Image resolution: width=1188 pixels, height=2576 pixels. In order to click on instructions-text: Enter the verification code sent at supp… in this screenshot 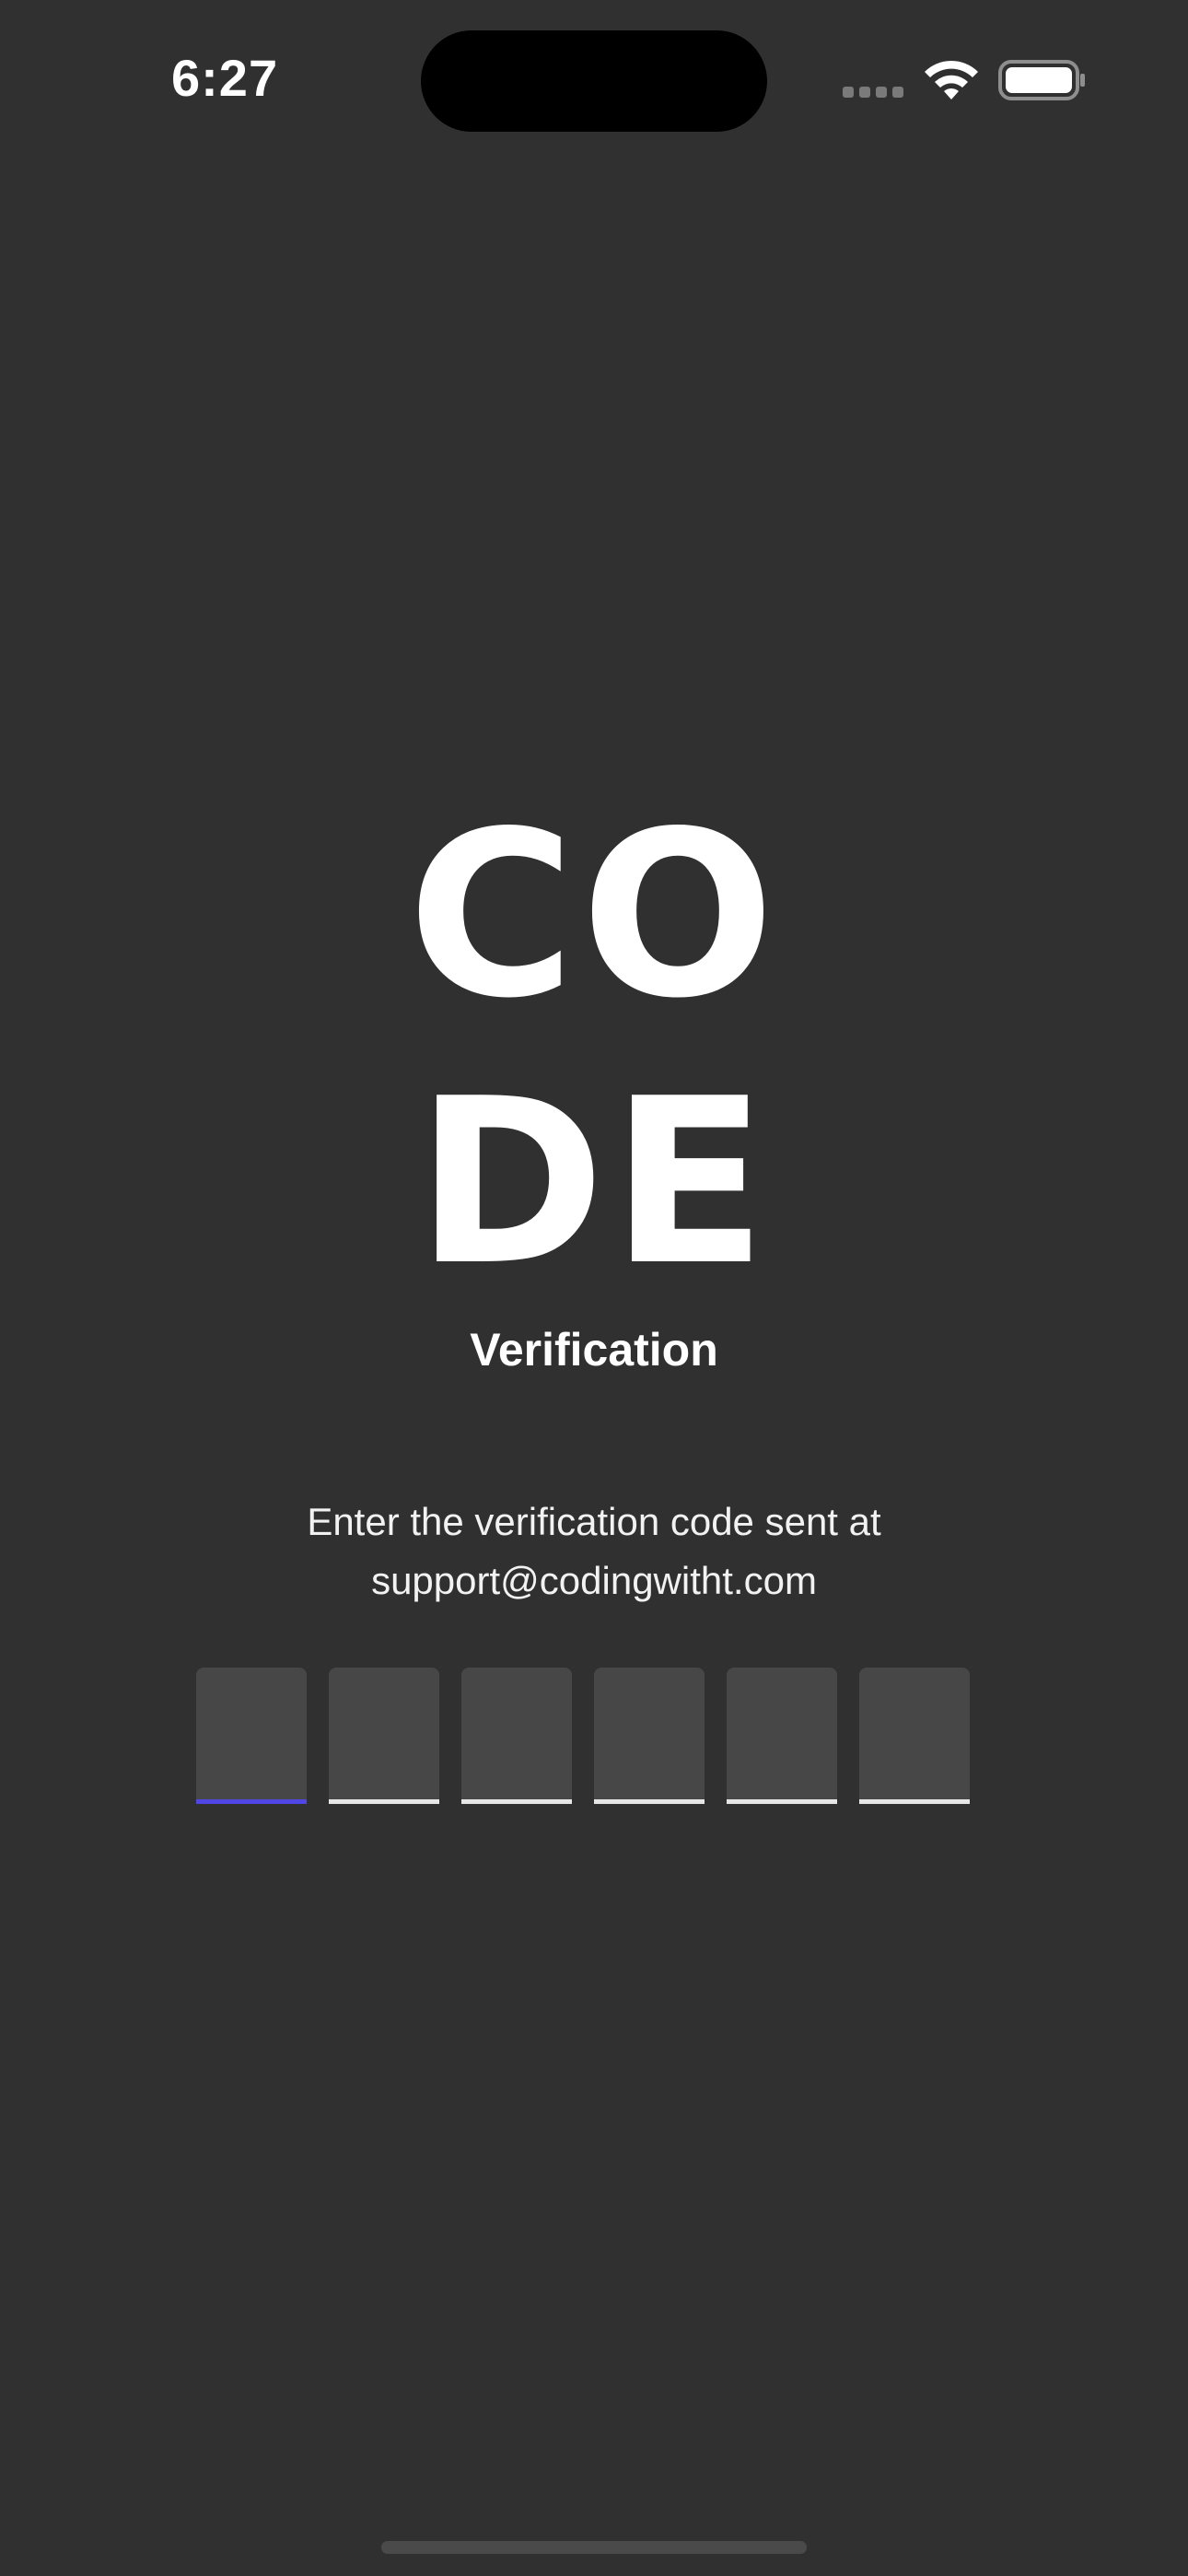, I will do `click(594, 1551)`.